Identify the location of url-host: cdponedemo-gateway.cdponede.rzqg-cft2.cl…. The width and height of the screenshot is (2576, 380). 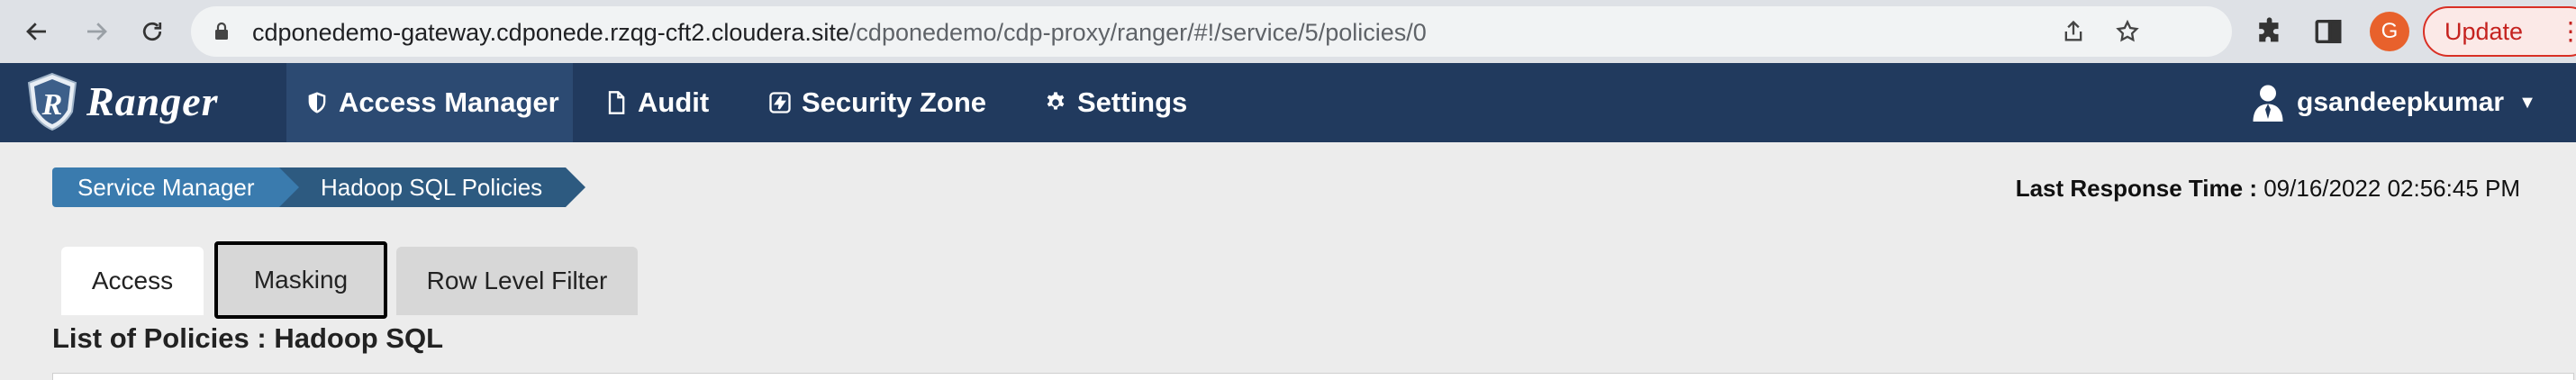
(550, 32).